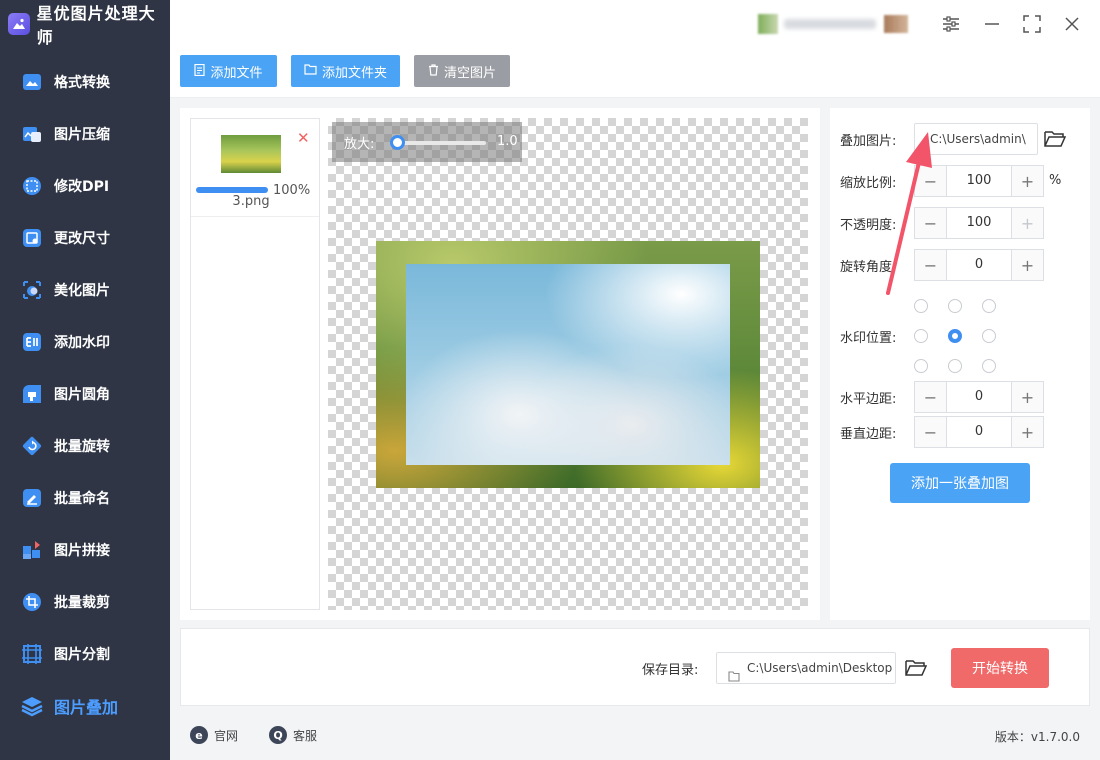  Describe the element at coordinates (354, 73) in the screenshot. I see `add-folder-label: 添加文件夹` at that location.